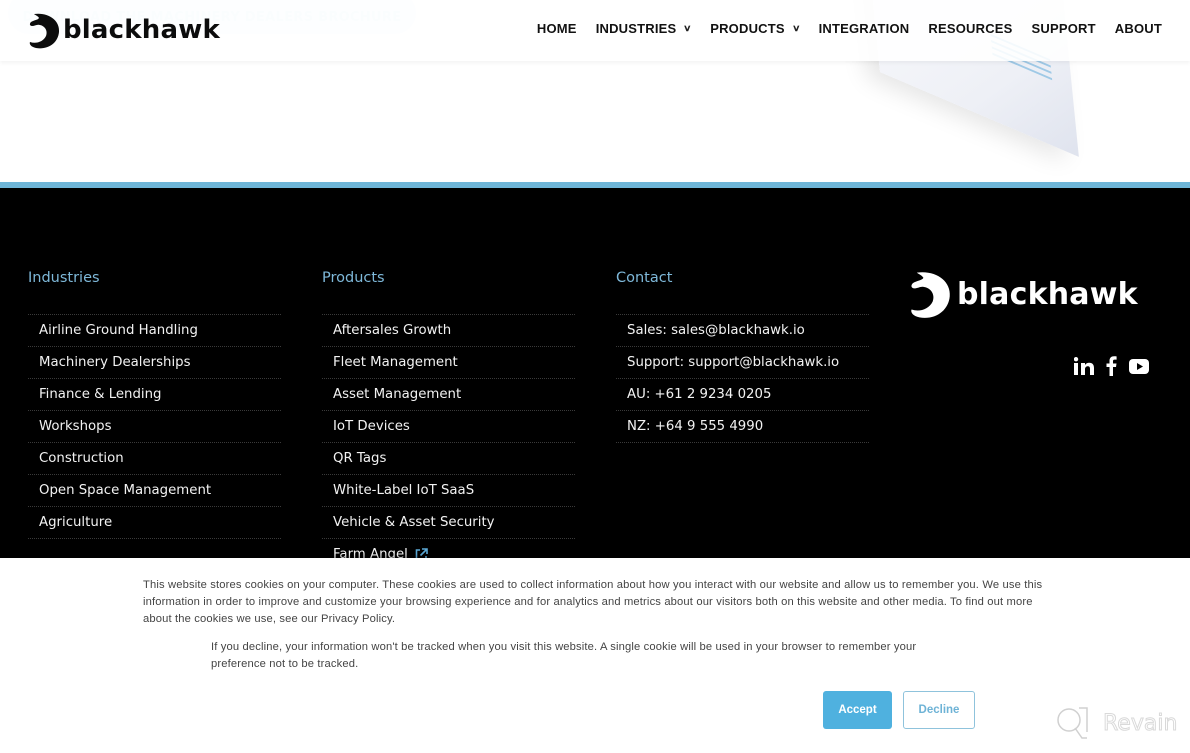 This screenshot has width=1190, height=753. Describe the element at coordinates (1111, 366) in the screenshot. I see `facebook-icon` at that location.